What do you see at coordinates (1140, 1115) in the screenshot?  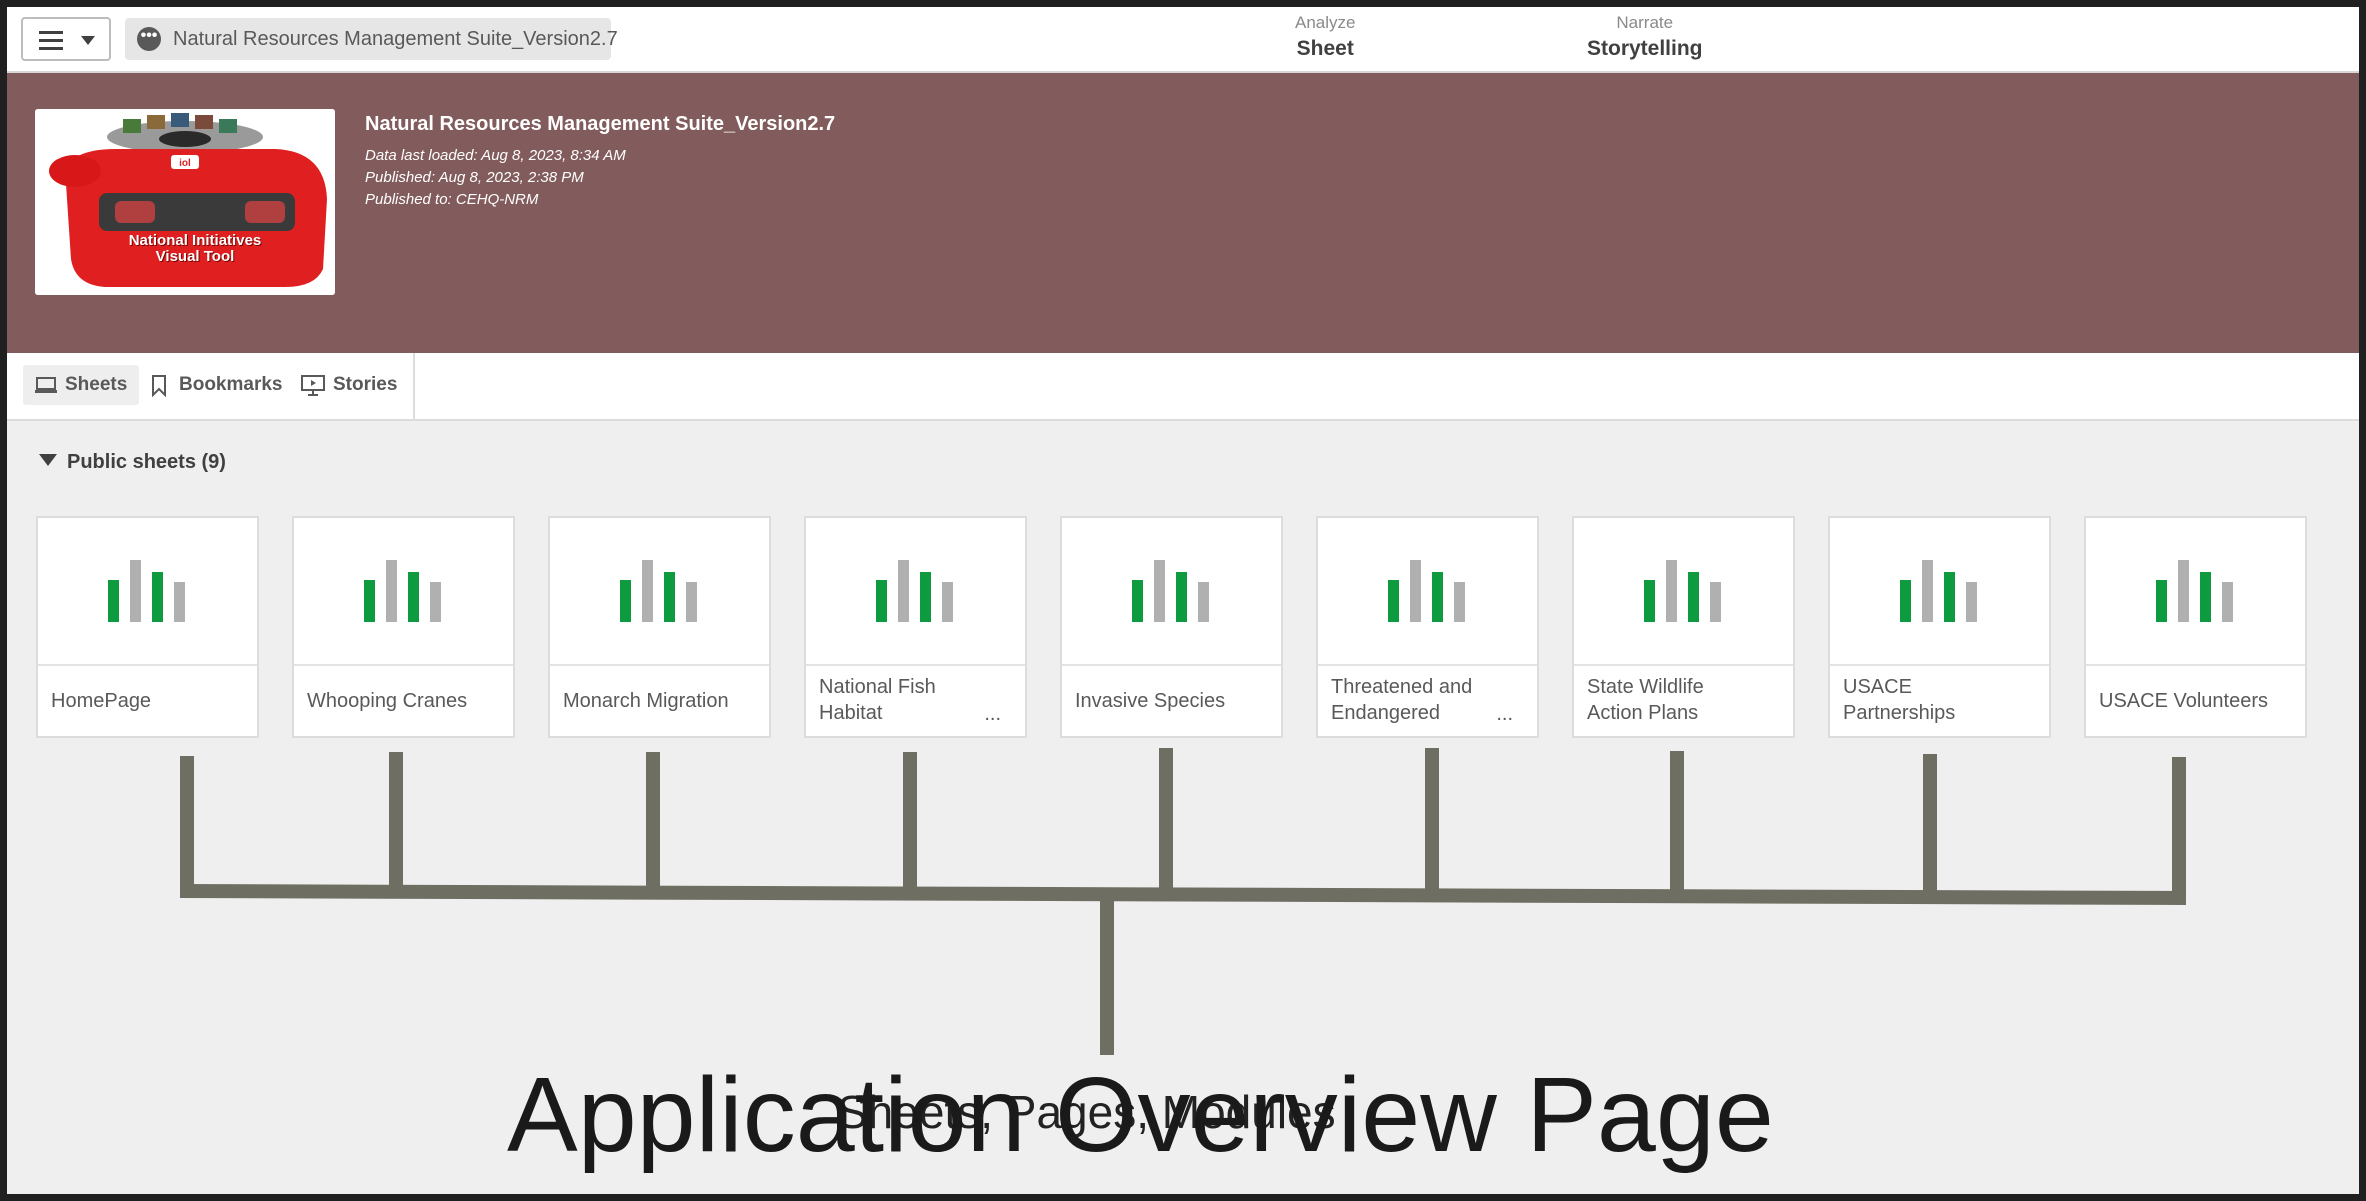 I see `annotation-caption: Application Overview Page` at bounding box center [1140, 1115].